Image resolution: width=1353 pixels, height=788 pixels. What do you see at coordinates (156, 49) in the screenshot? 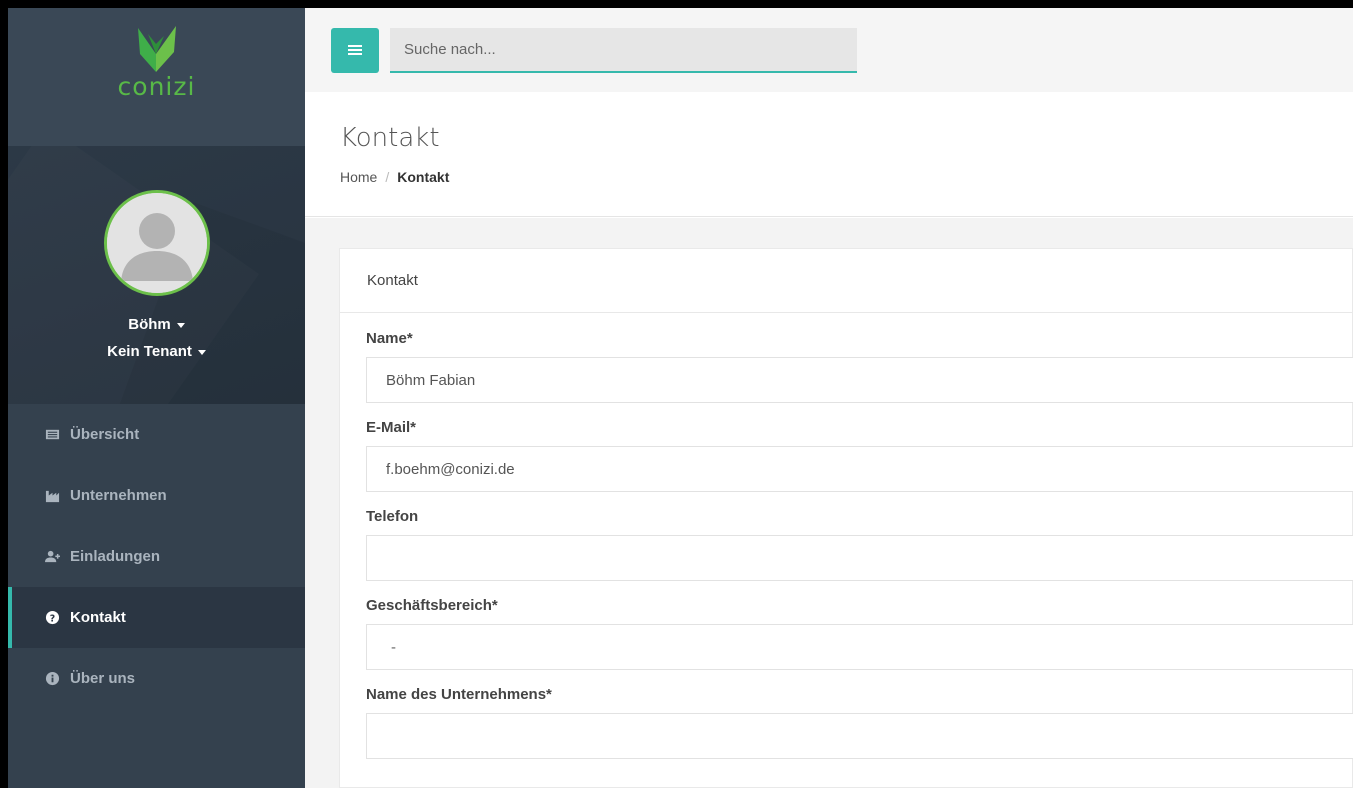
I see `conizi-logo-icon` at bounding box center [156, 49].